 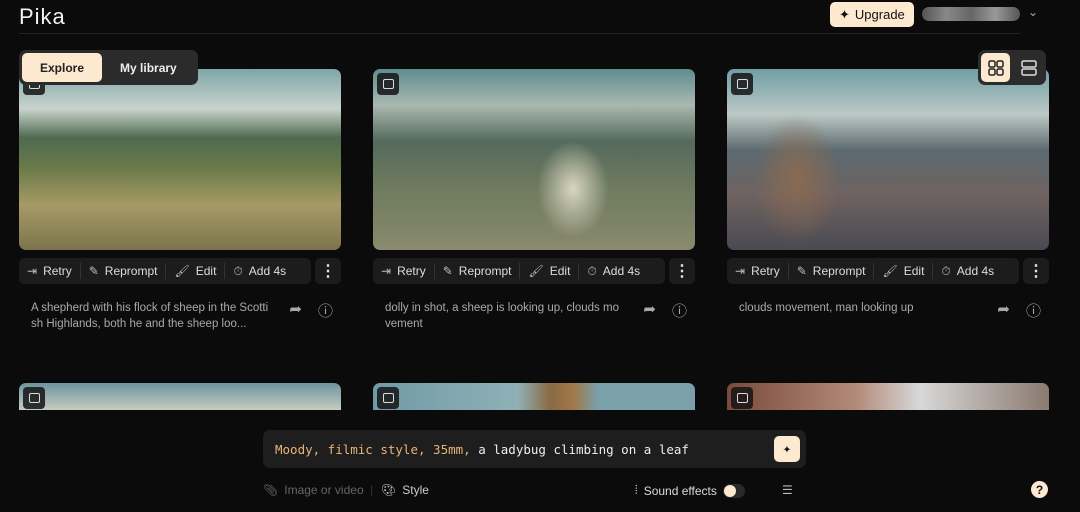 What do you see at coordinates (42, 17) in the screenshot?
I see `pika-logo: Pika` at bounding box center [42, 17].